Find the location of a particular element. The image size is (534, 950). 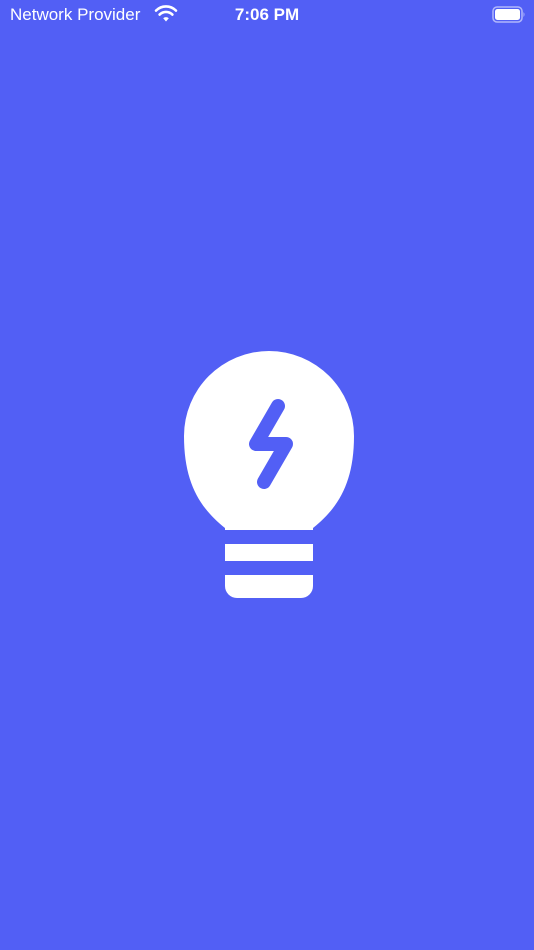

app-logo is located at coordinates (269, 474).